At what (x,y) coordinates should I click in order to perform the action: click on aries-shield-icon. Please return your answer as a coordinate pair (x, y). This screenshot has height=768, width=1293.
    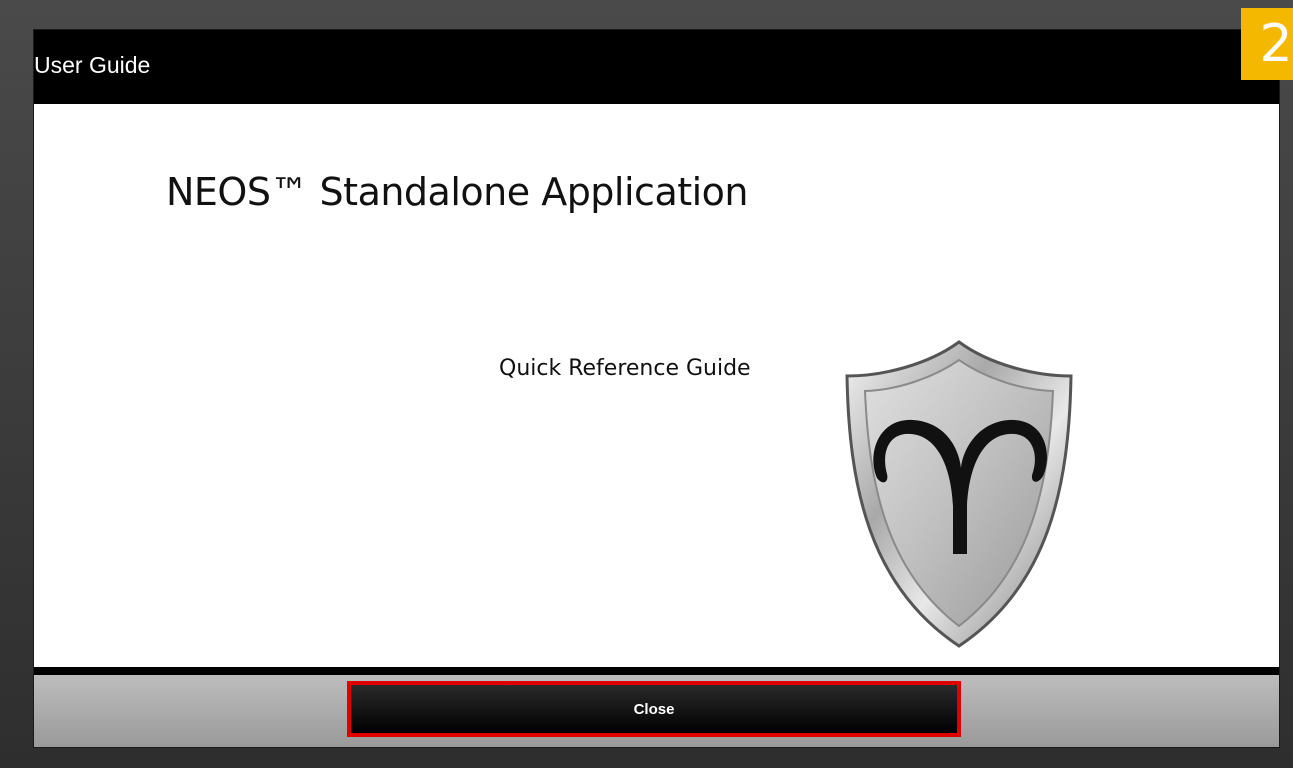
    Looking at the image, I should click on (959, 494).